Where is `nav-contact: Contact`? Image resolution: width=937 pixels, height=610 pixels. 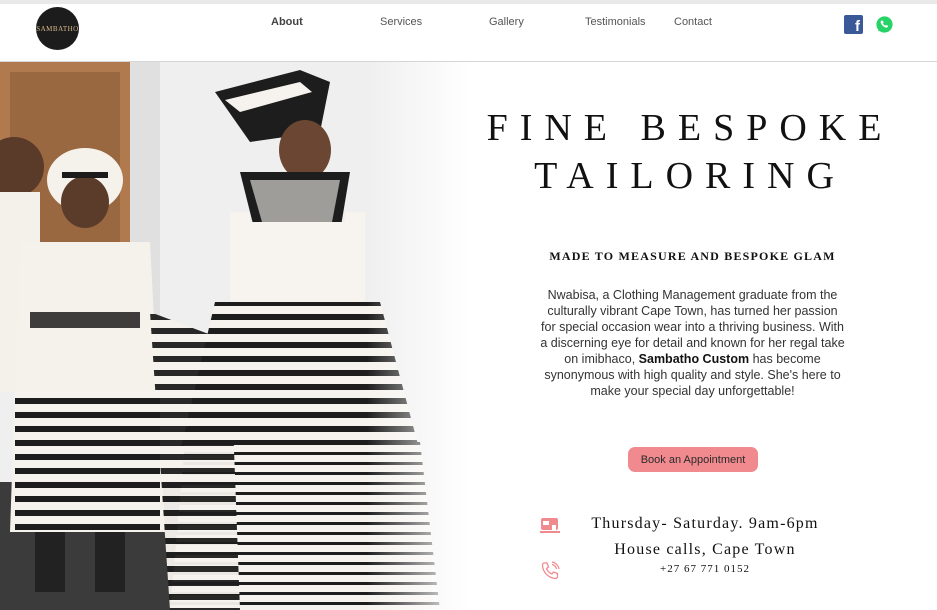 nav-contact: Contact is located at coordinates (693, 22).